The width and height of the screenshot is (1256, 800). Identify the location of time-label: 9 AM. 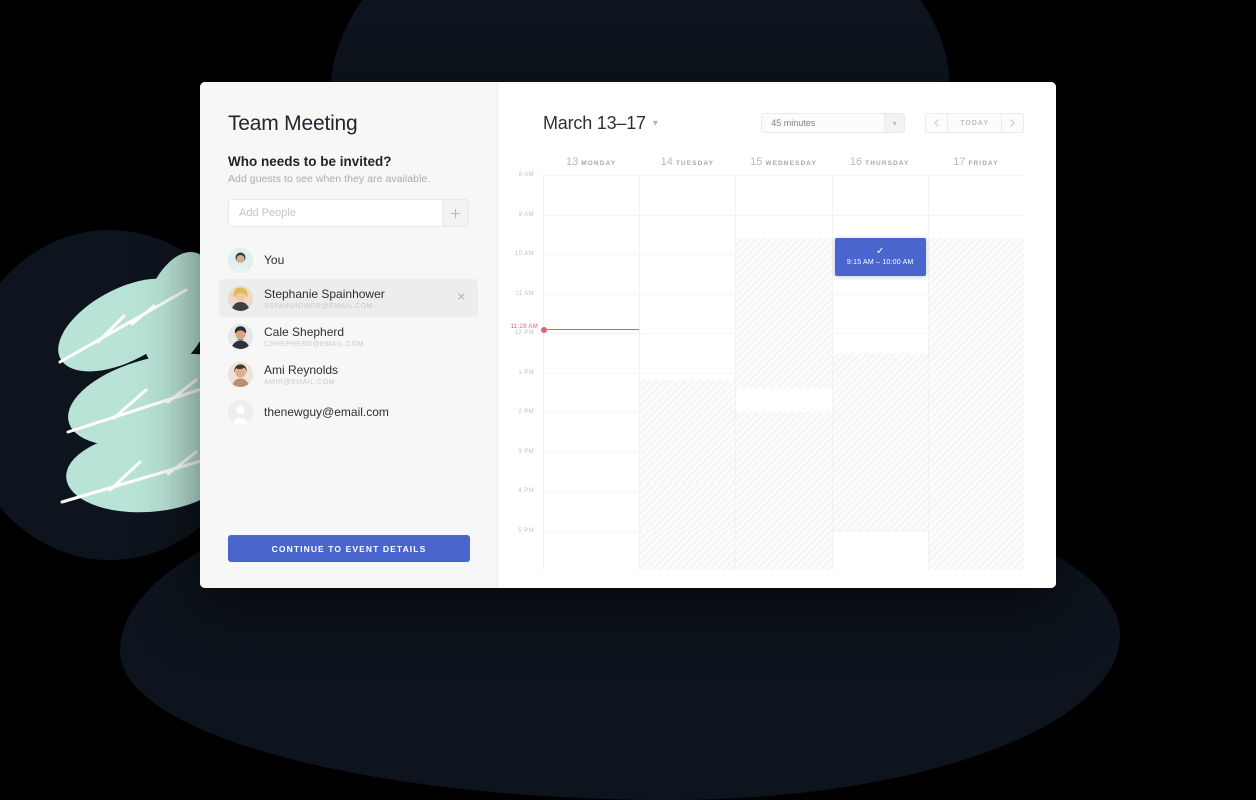
(526, 214).